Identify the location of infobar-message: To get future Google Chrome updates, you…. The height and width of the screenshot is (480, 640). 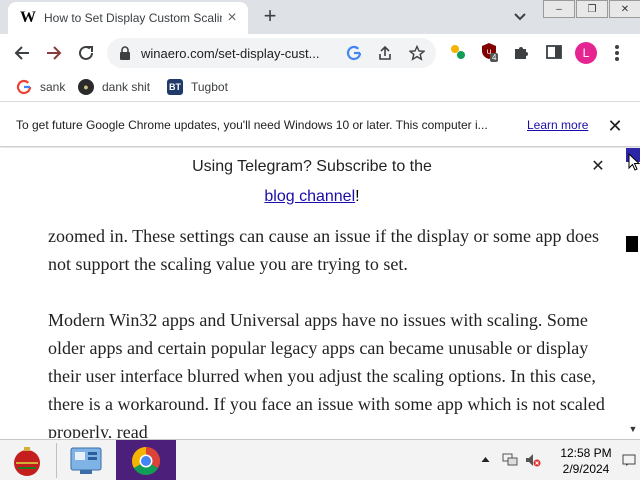
(252, 125).